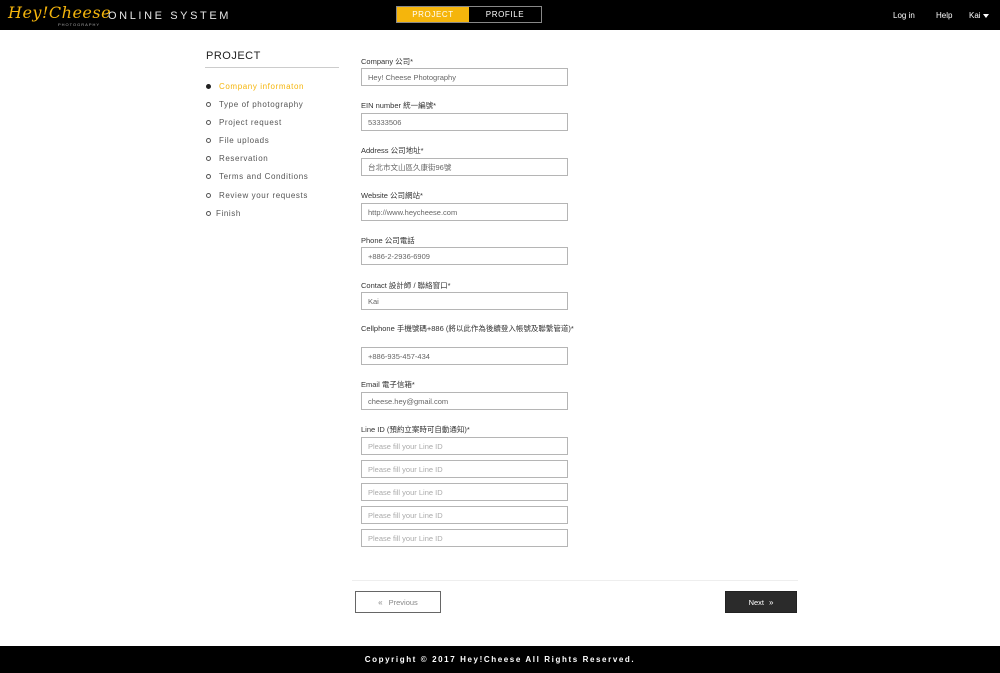 The width and height of the screenshot is (1000, 673). Describe the element at coordinates (399, 105) in the screenshot. I see `ein-label: EIN number 統一編號*` at that location.